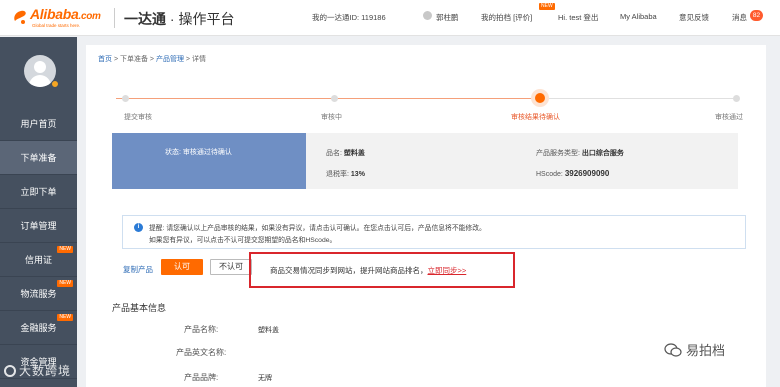  I want to click on service-type-info: 产品服务类型: 出口综合服务, so click(580, 153).